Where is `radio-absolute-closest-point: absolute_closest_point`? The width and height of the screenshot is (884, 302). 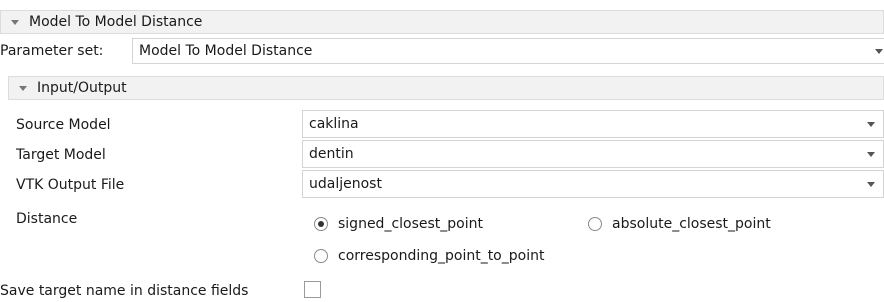 radio-absolute-closest-point: absolute_closest_point is located at coordinates (679, 224).